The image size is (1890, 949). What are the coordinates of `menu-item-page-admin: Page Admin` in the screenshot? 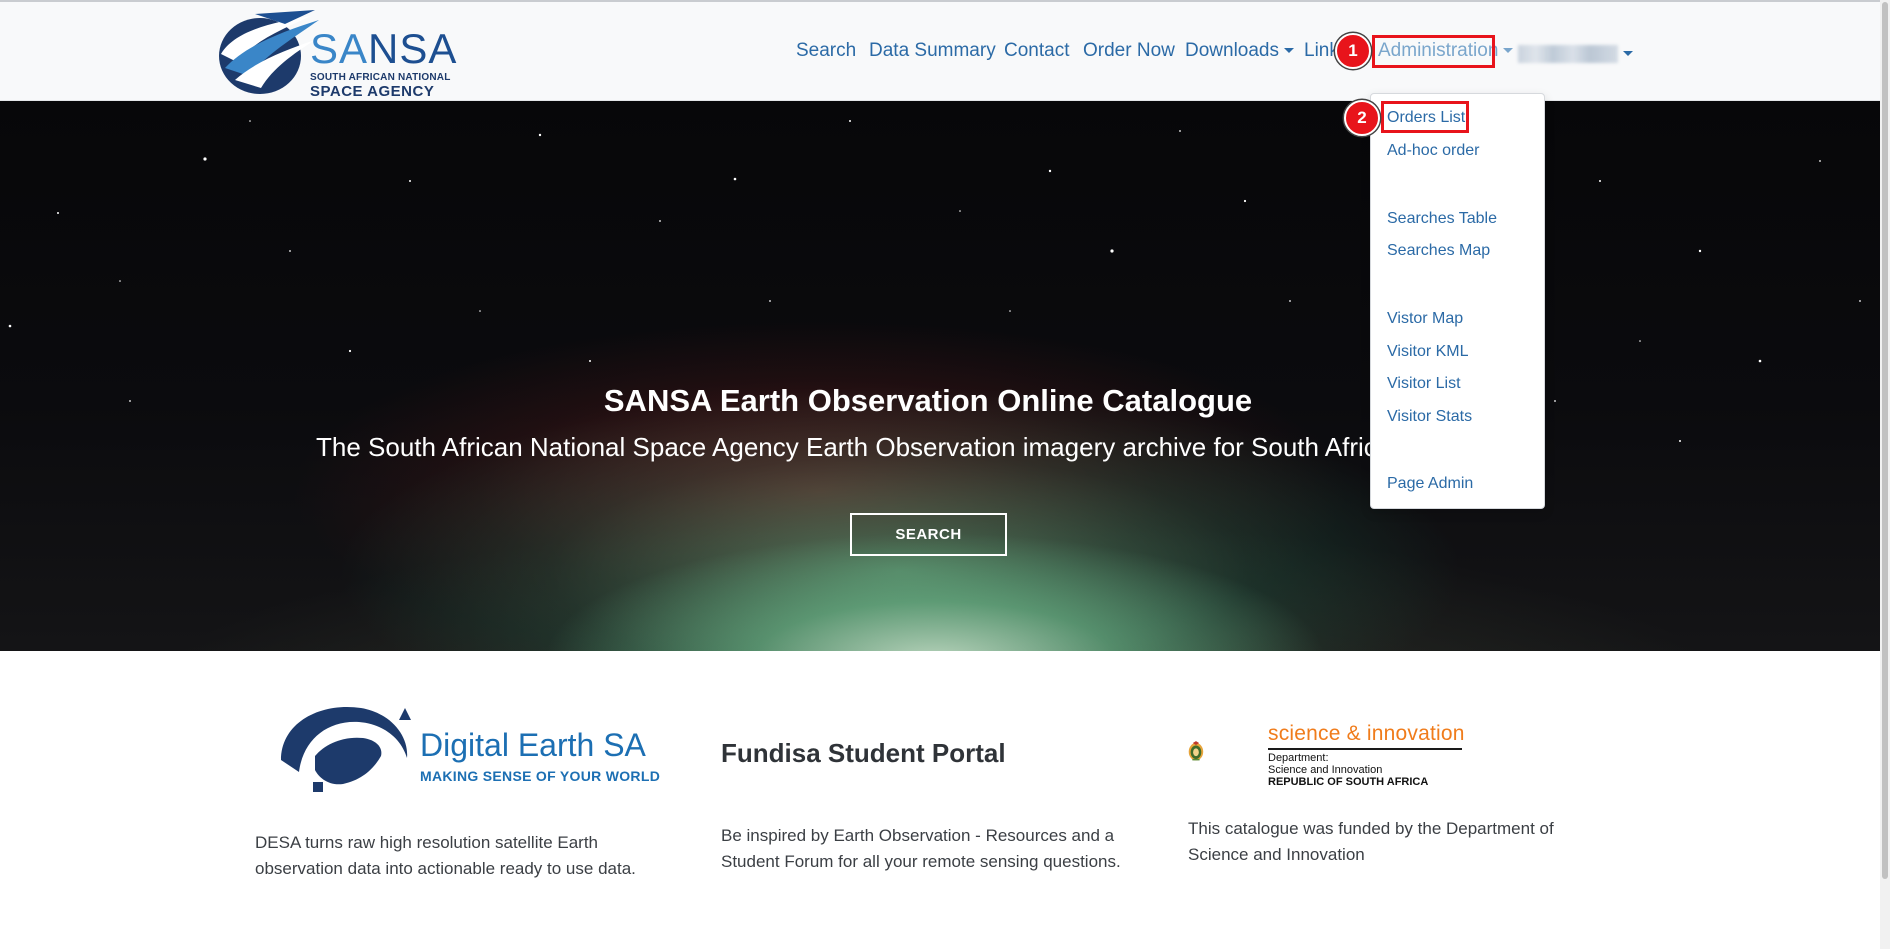 It's located at (1430, 484).